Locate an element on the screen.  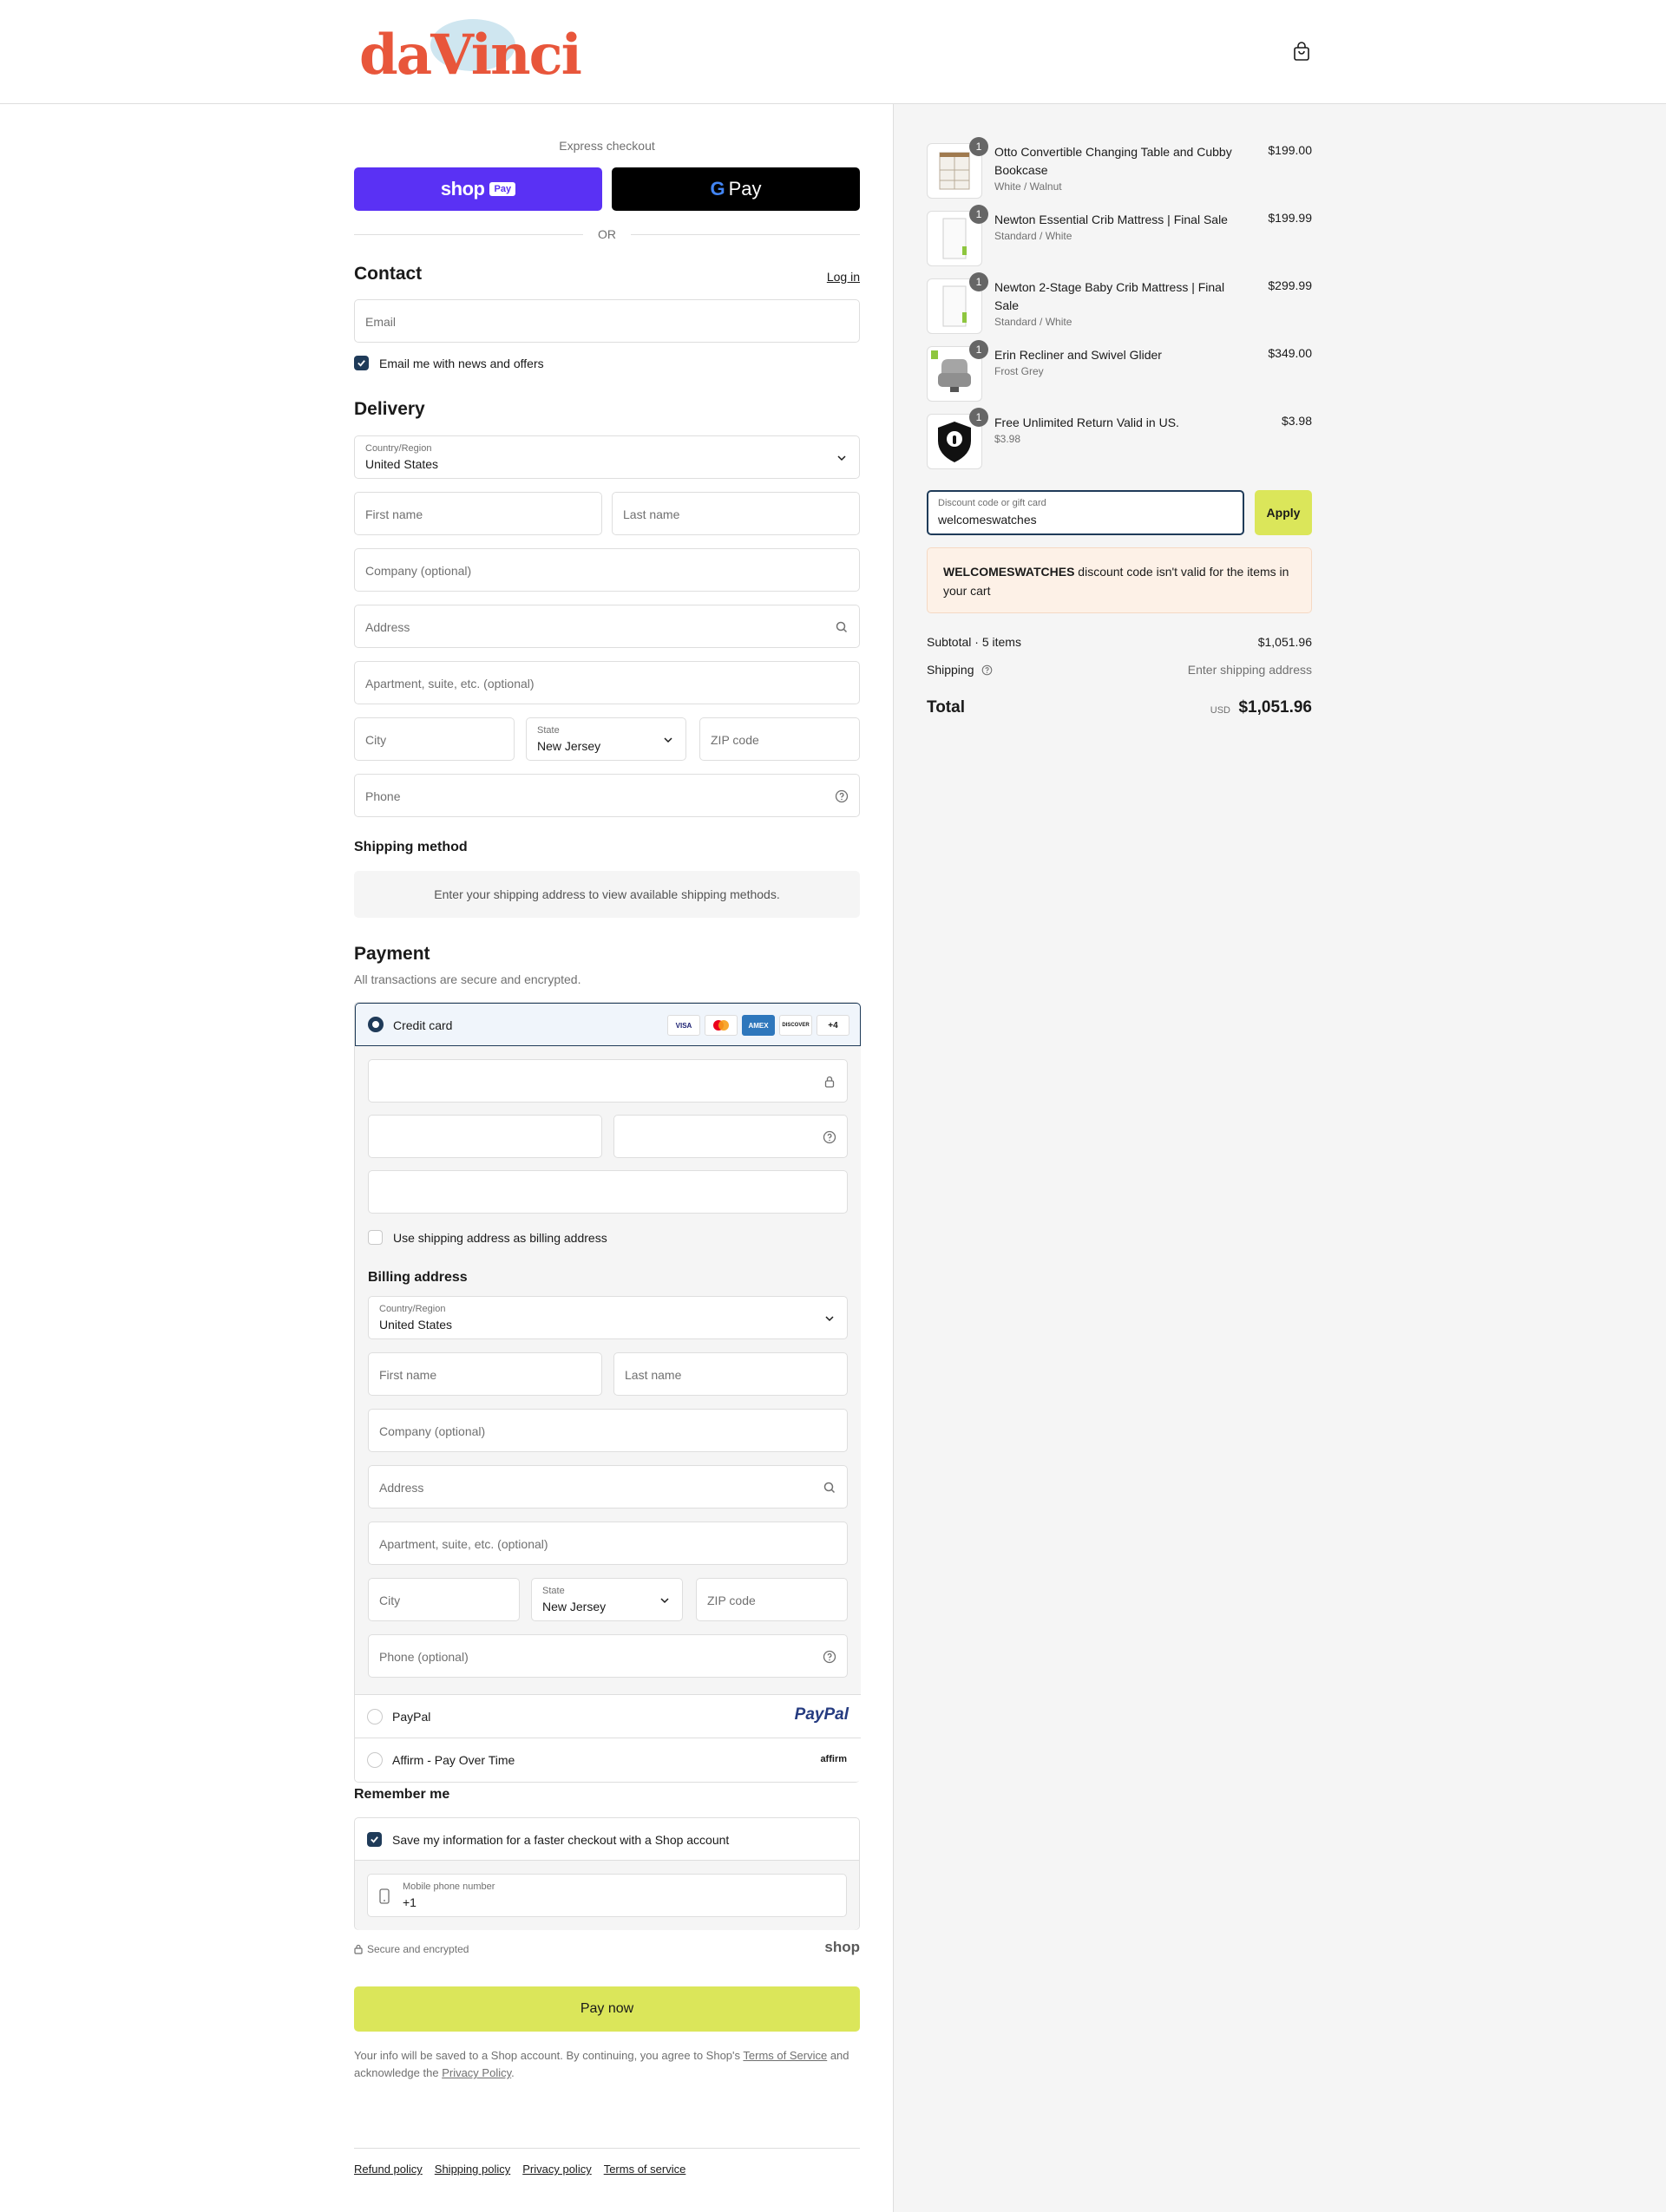
billing-address-field: Address is located at coordinates (608, 1486).